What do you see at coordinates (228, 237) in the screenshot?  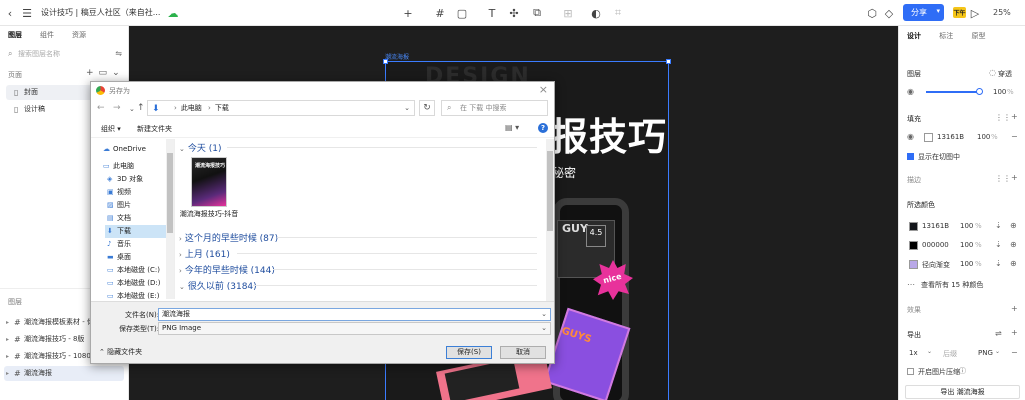 I see `group-earlier-month: › 这个月的早些时候 (87)` at bounding box center [228, 237].